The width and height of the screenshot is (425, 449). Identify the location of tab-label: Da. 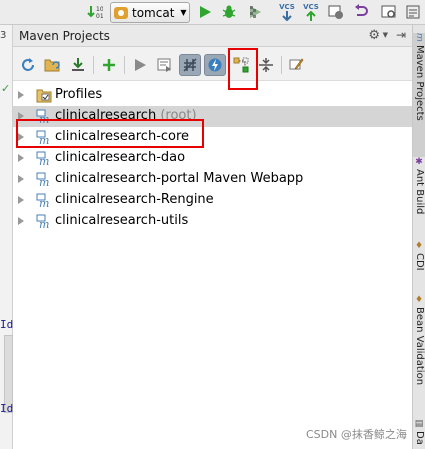
(419, 438).